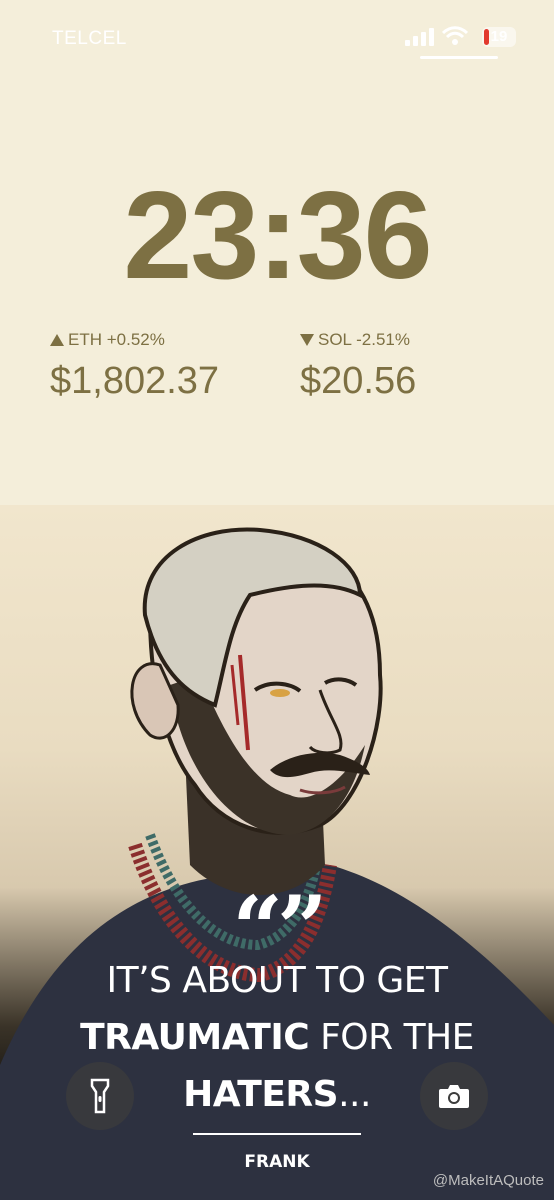 The height and width of the screenshot is (1200, 554). Describe the element at coordinates (459, 57) in the screenshot. I see `status-indicator-bar` at that location.